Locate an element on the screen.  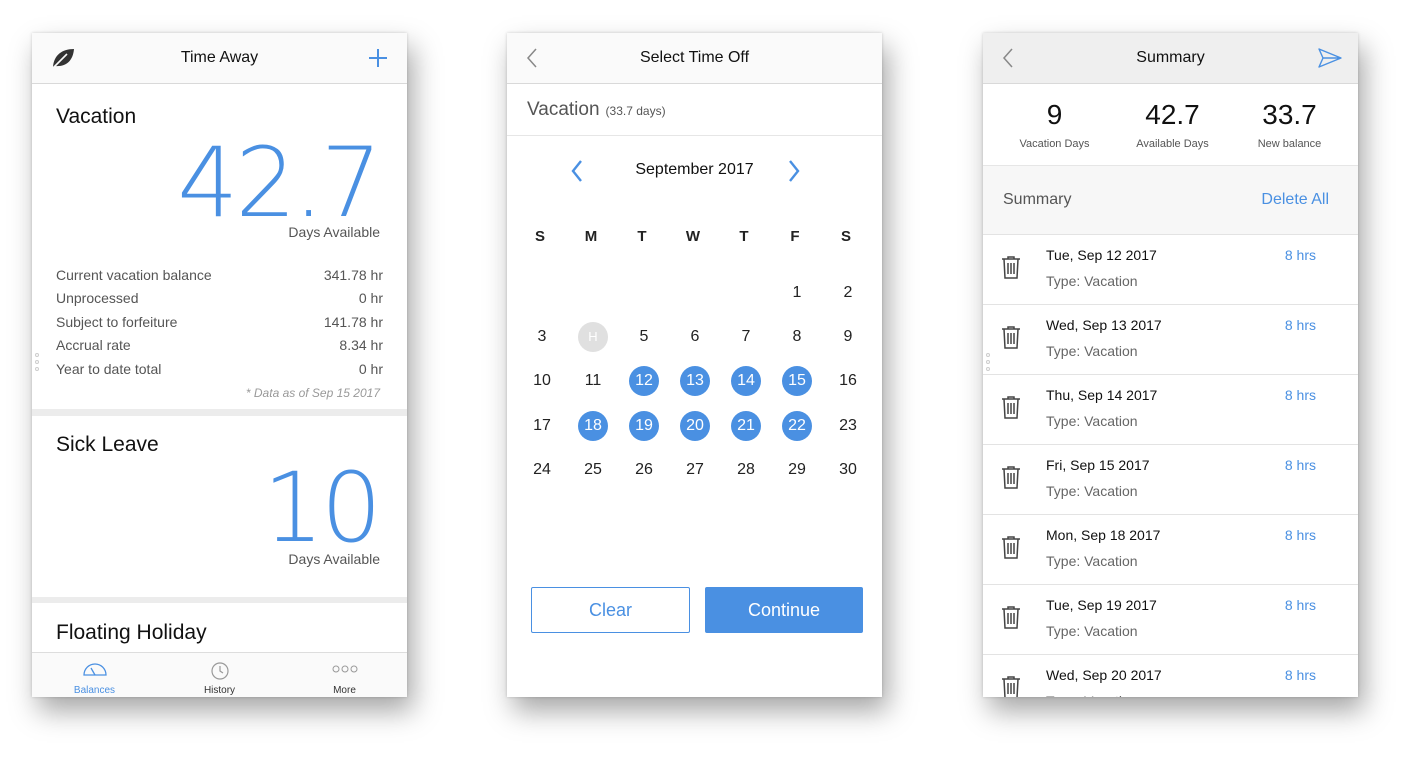
row-value: 0 hr is located at coordinates (370, 298).